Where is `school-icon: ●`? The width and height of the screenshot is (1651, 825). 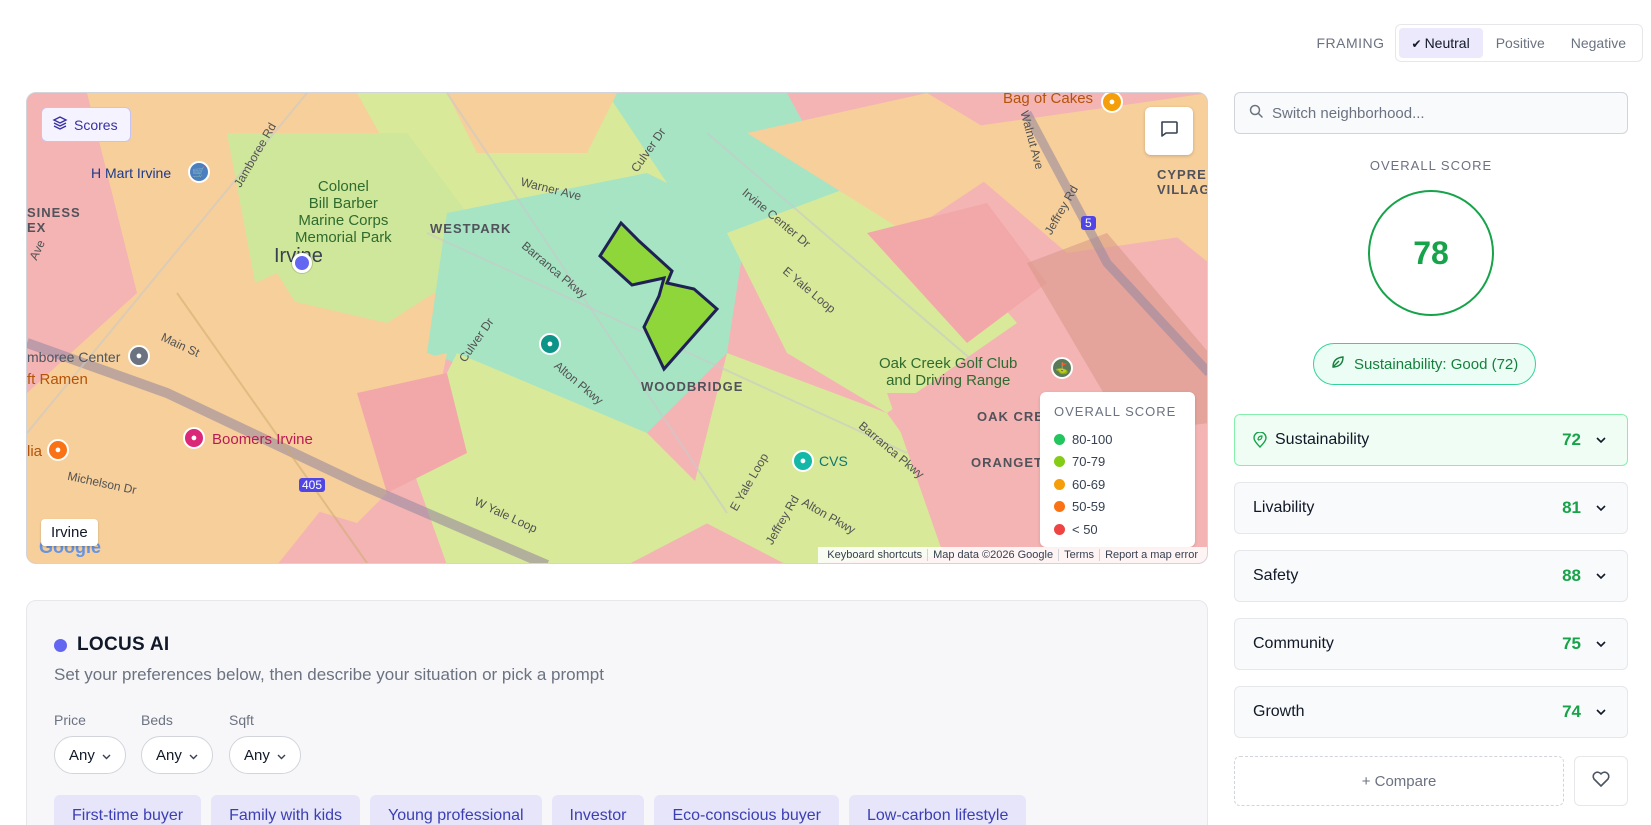 school-icon: ● is located at coordinates (550, 344).